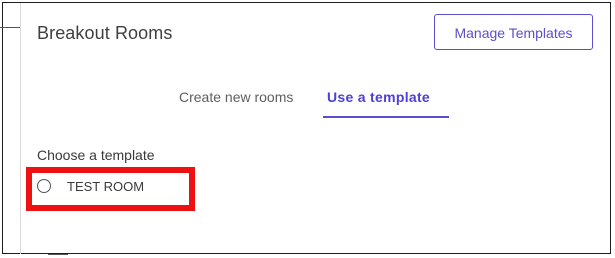 This screenshot has width=615, height=258. Describe the element at coordinates (106, 186) in the screenshot. I see `template-option-label: TEST ROOM` at that location.